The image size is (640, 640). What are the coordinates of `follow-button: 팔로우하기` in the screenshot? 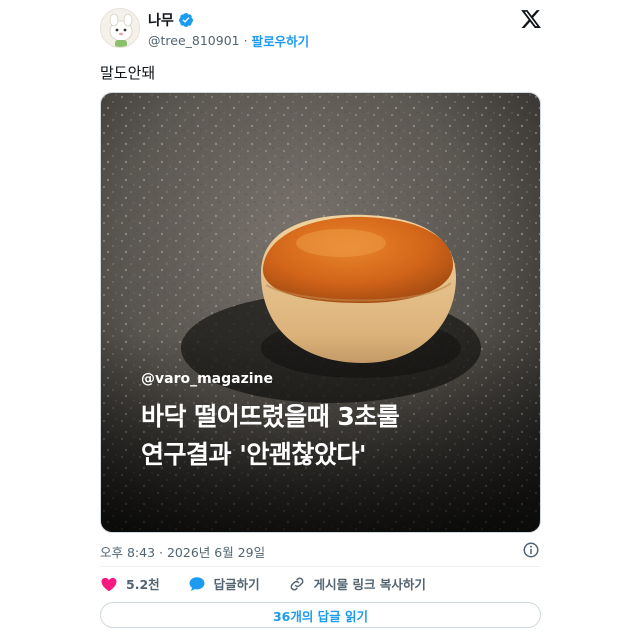 It's located at (281, 40).